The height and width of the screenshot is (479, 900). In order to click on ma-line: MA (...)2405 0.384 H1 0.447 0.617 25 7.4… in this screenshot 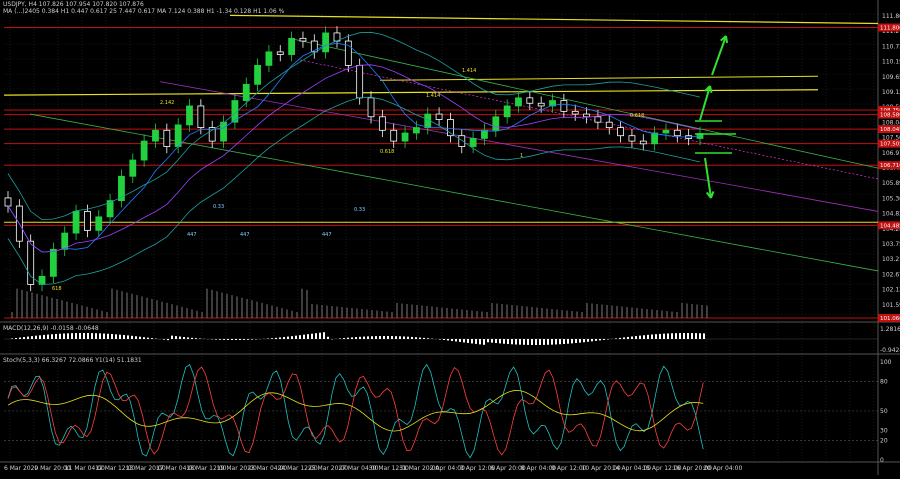, I will do `click(144, 11)`.